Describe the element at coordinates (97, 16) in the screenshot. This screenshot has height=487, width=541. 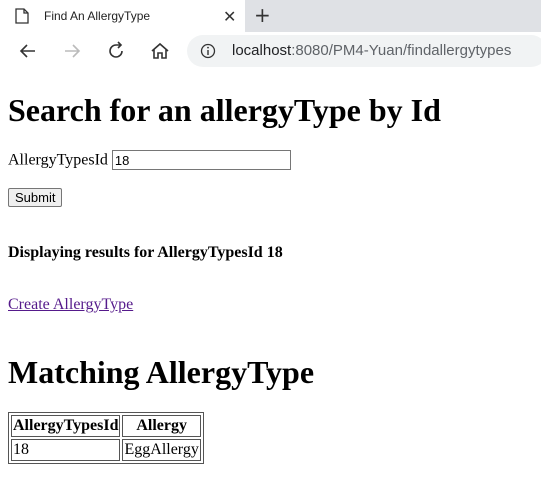
I see `tab-title: Find An AllergyType` at that location.